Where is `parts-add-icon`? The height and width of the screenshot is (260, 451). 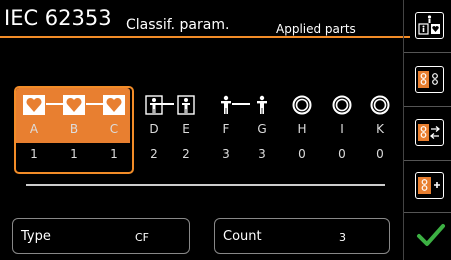 parts-add-icon is located at coordinates (429, 185).